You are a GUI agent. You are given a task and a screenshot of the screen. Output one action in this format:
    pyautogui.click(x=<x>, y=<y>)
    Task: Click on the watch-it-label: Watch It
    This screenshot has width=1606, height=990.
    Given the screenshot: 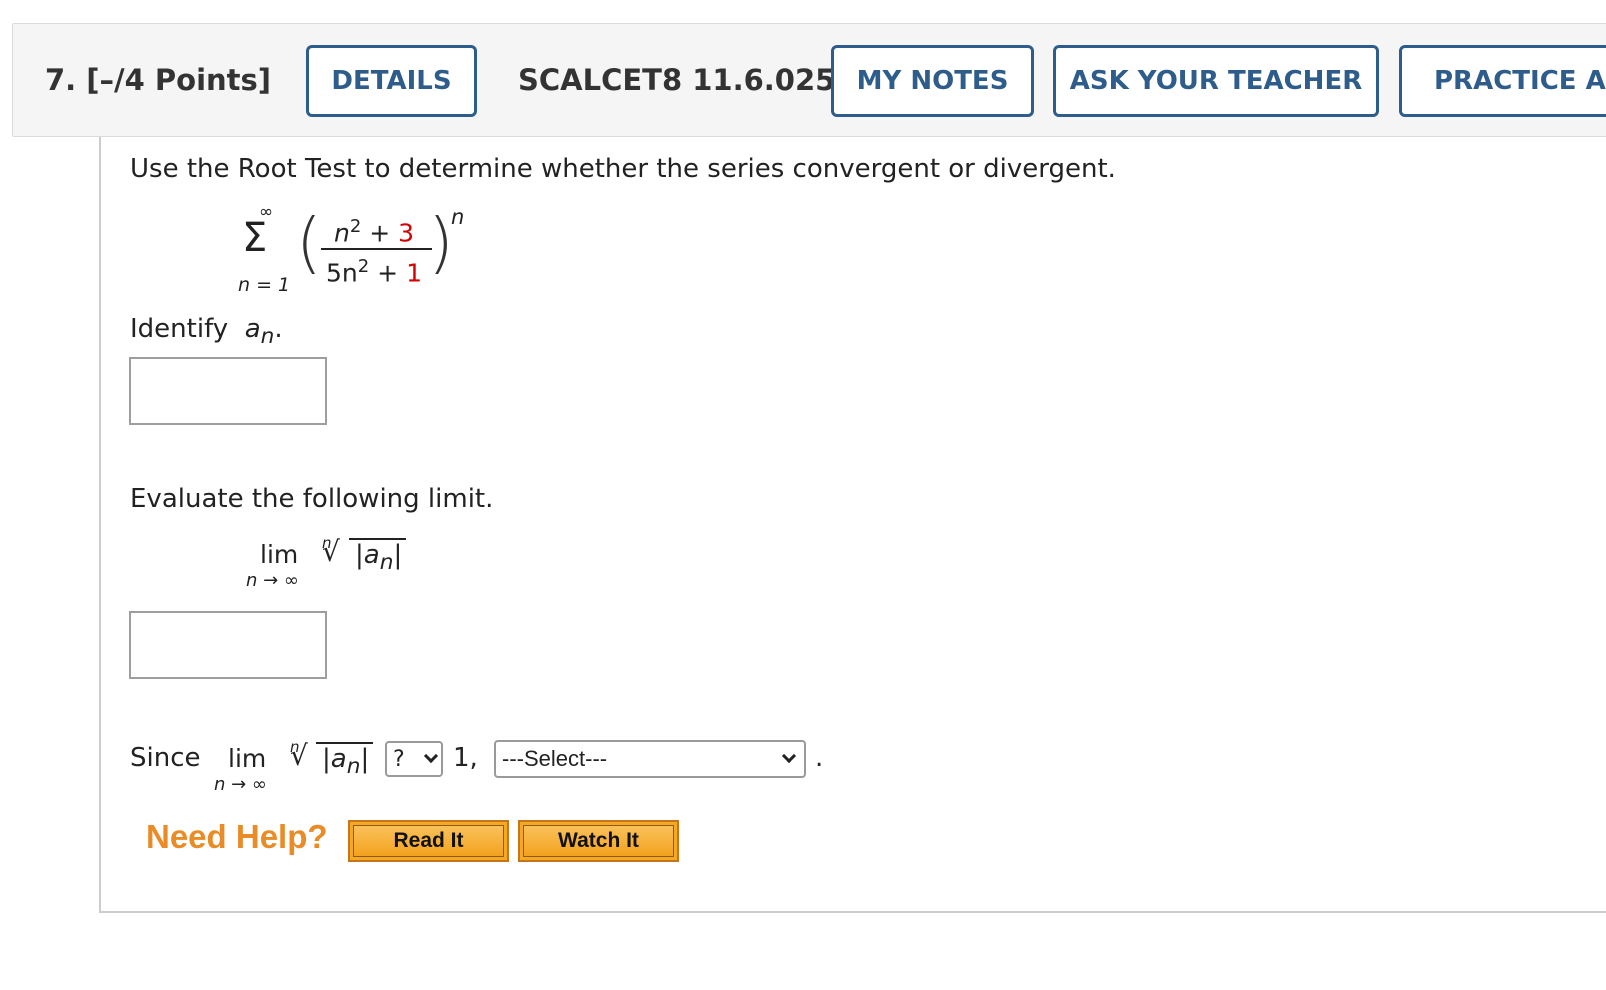 What is the action you would take?
    pyautogui.click(x=598, y=841)
    